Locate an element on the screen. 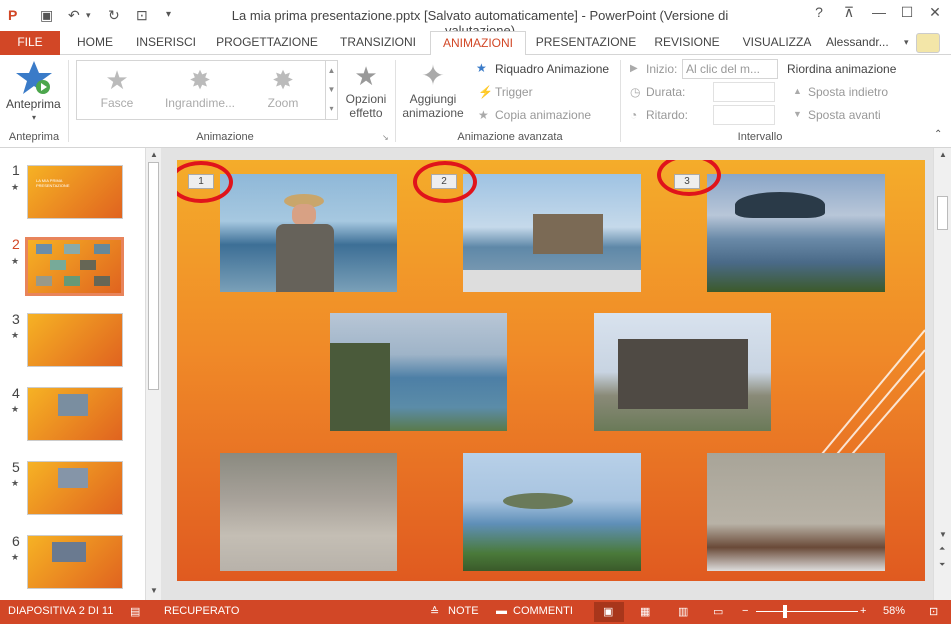 The width and height of the screenshot is (951, 624). photo-castel-dell-ovo is located at coordinates (552, 233).